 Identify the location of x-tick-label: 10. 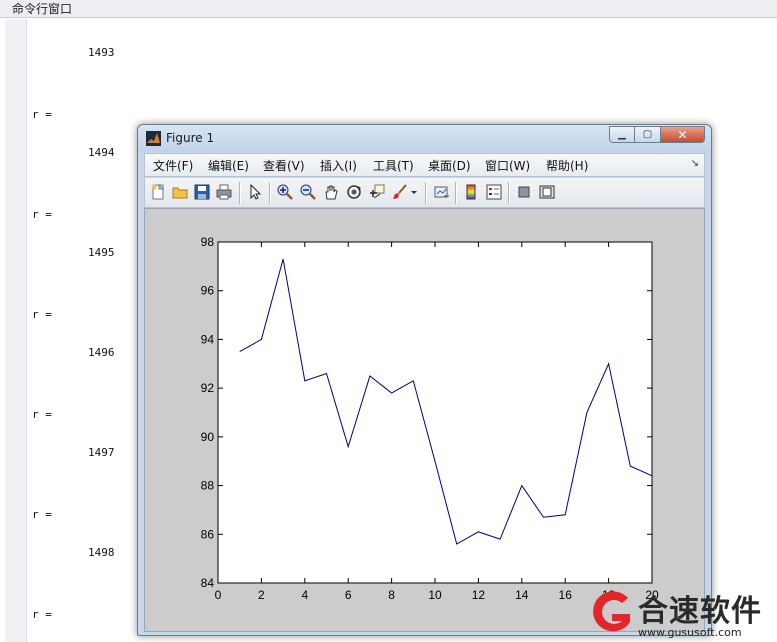
(435, 595).